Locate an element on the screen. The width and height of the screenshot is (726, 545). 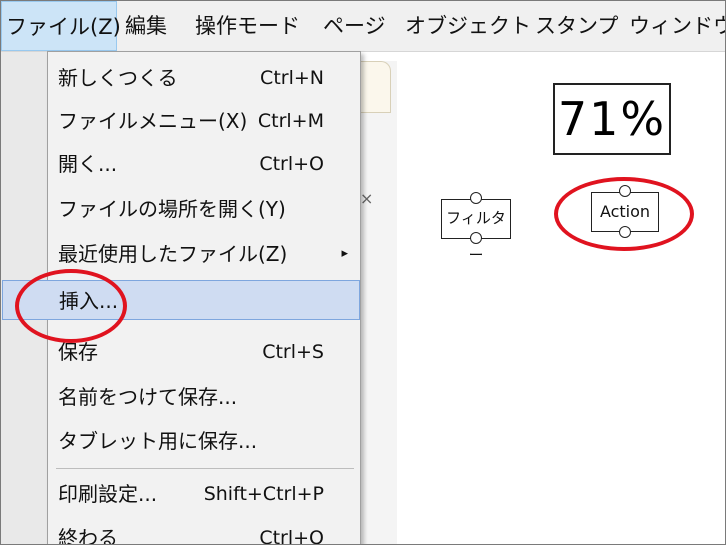
menu-file: ファイル(Z) is located at coordinates (61, 26).